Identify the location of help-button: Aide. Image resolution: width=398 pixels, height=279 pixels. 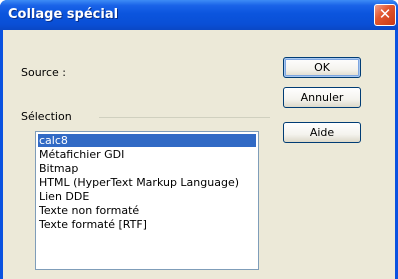
(322, 132).